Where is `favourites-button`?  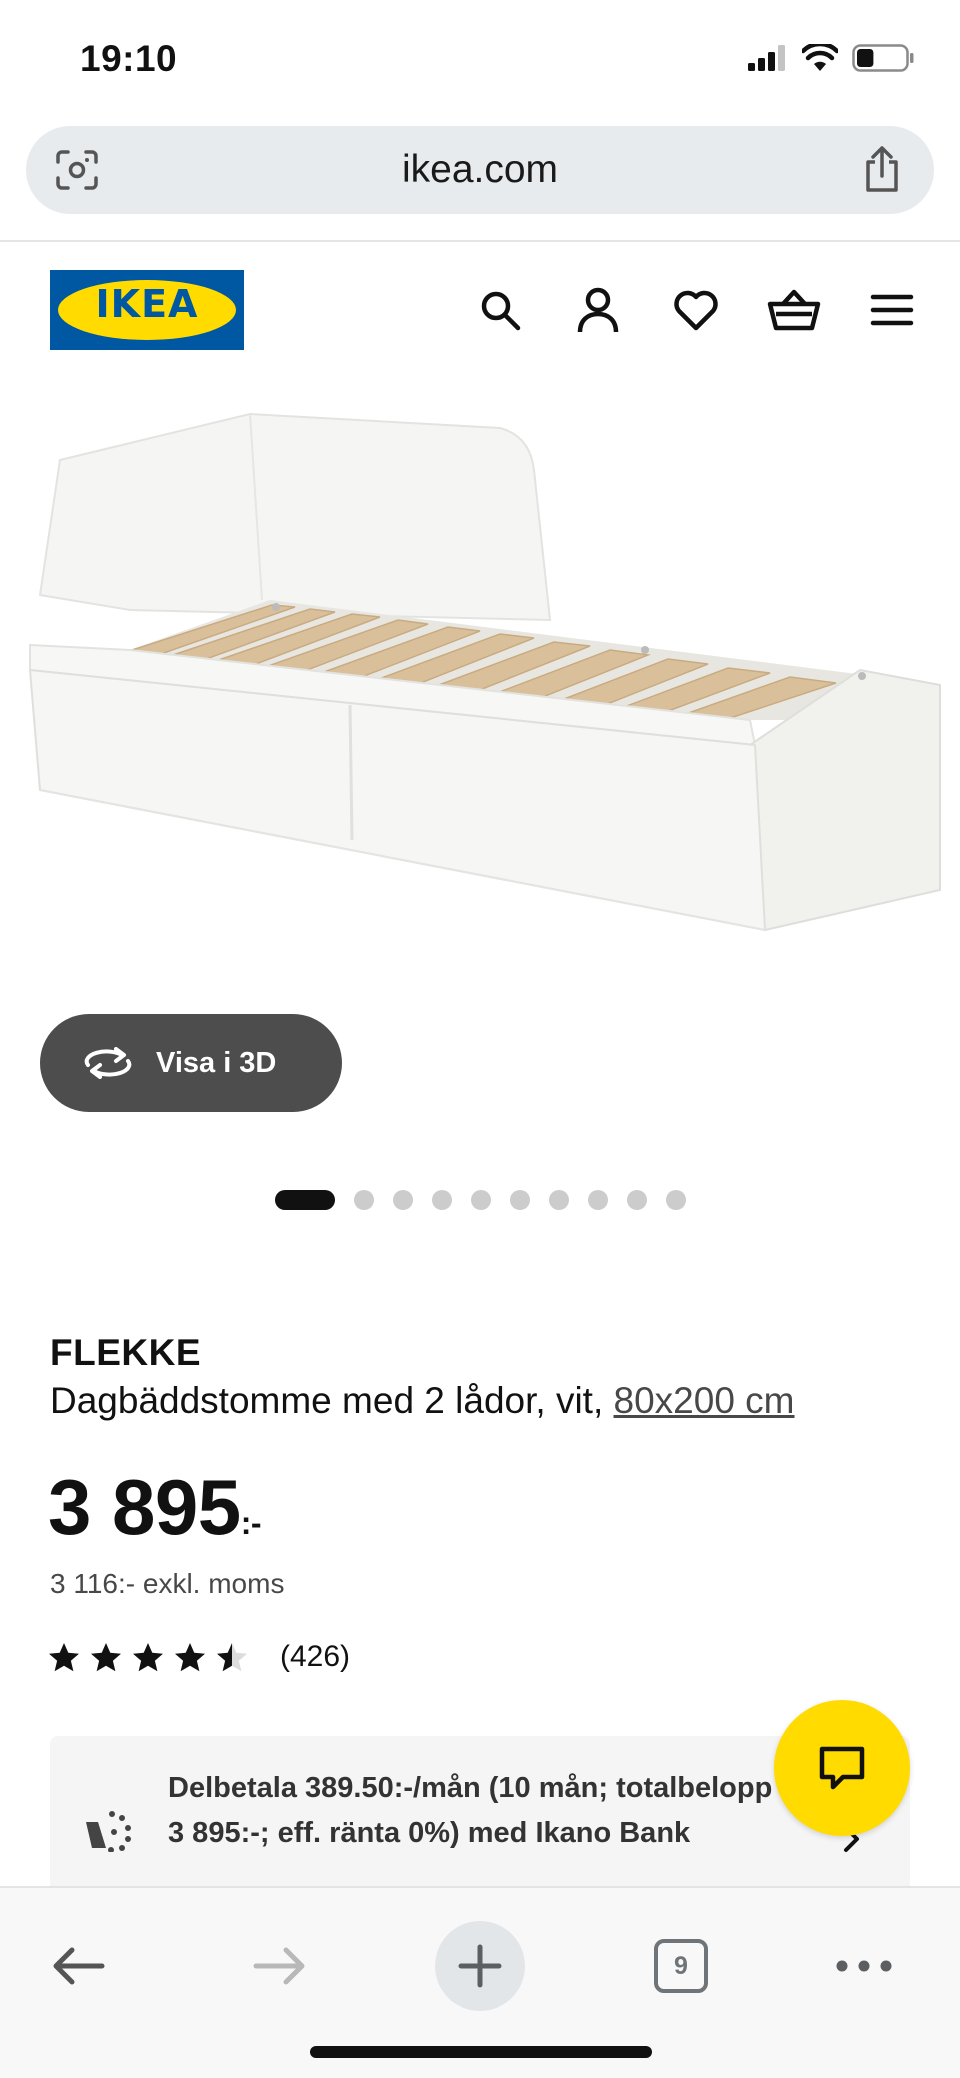 favourites-button is located at coordinates (696, 310).